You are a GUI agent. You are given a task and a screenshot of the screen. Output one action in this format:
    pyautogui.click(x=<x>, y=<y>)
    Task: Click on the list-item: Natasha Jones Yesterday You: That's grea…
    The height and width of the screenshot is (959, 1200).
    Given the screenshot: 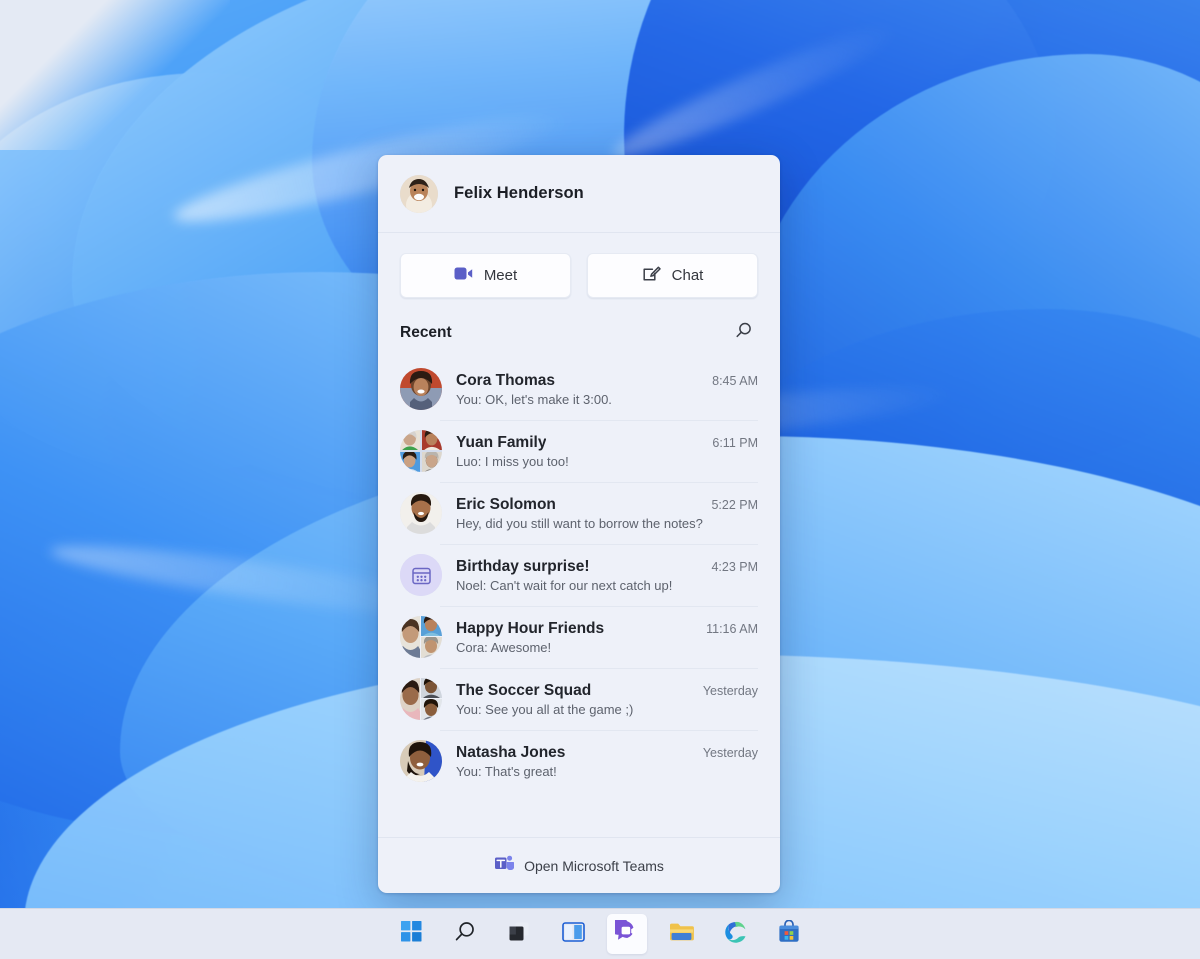 What is the action you would take?
    pyautogui.click(x=579, y=761)
    